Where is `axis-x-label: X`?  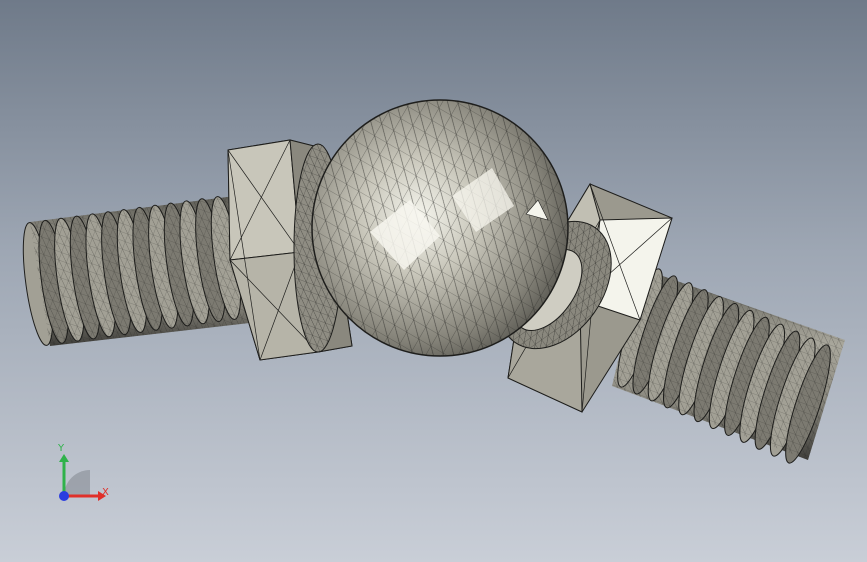 axis-x-label: X is located at coordinates (105, 492).